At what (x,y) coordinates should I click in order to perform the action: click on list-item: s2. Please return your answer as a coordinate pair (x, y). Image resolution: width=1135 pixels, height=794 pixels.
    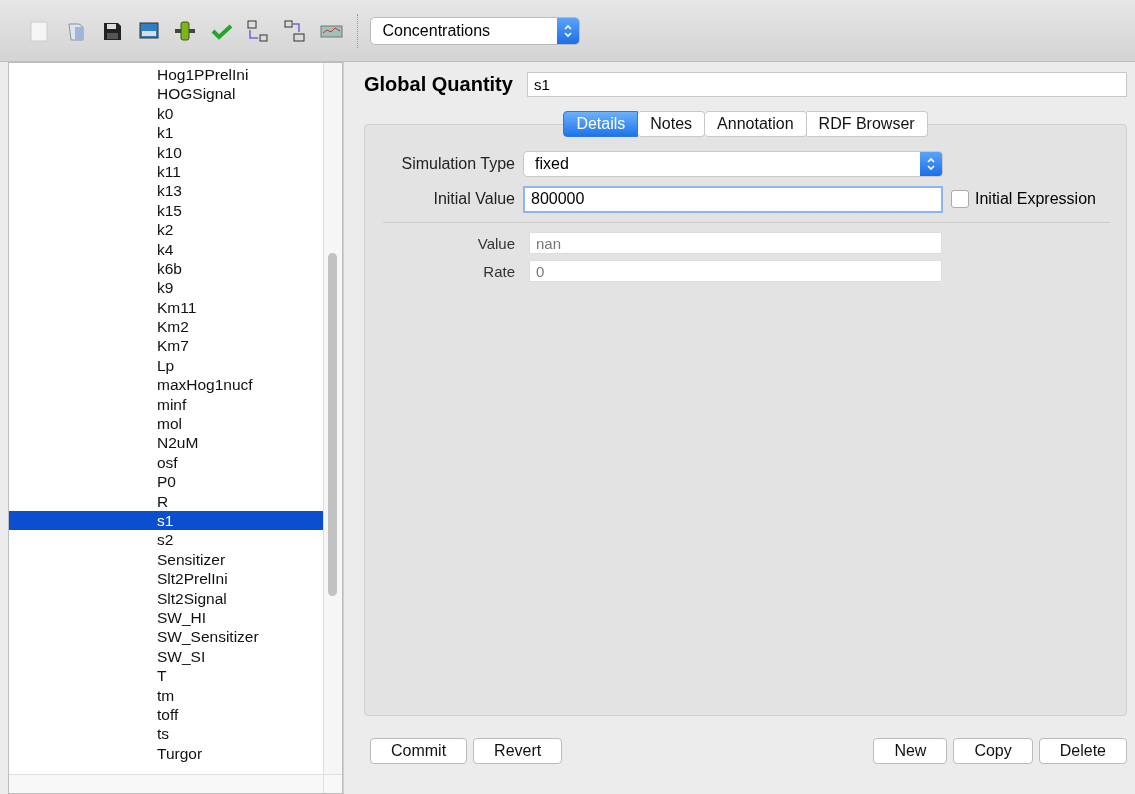
    Looking at the image, I should click on (166, 540).